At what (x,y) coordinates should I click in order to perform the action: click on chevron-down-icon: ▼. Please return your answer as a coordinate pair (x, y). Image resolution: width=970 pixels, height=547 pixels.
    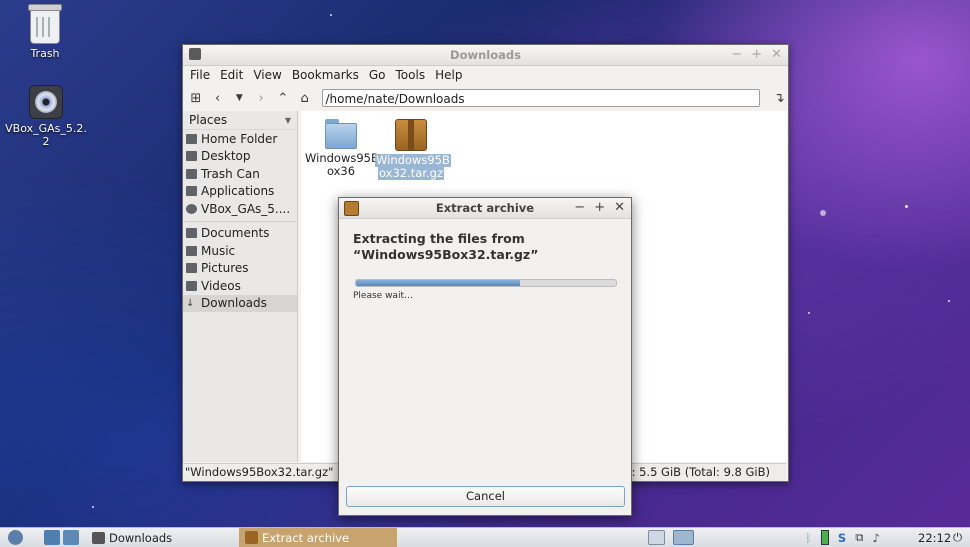
    Looking at the image, I should click on (287, 120).